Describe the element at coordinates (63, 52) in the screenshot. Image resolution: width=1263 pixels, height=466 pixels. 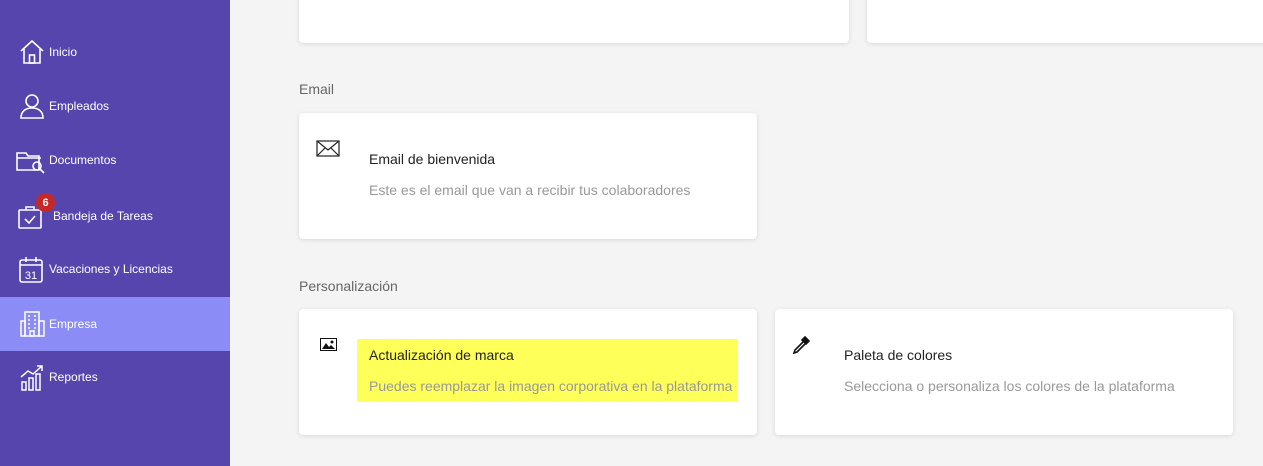
I see `sidebar-item-label: Inicio` at that location.